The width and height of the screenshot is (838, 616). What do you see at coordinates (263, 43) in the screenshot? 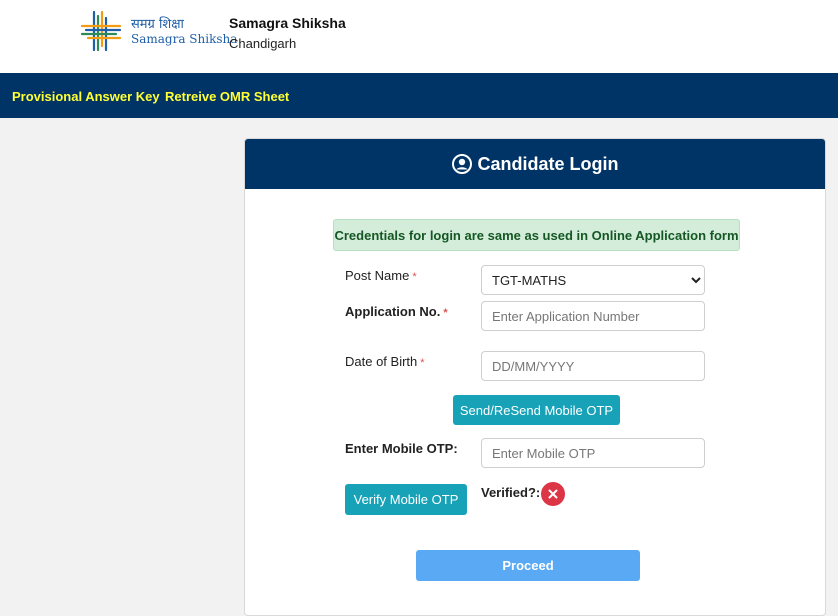
I see `org-location: Chandigarh` at bounding box center [263, 43].